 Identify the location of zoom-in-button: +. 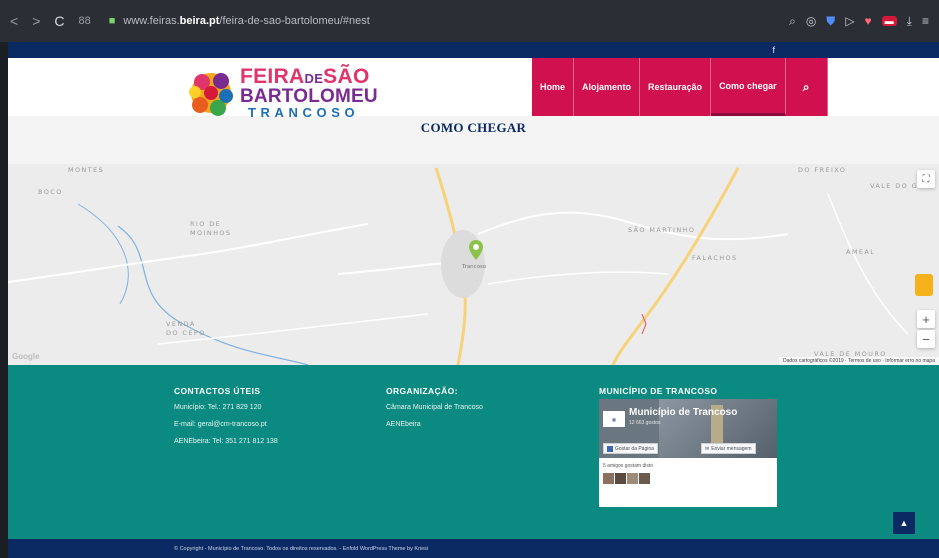
(926, 319).